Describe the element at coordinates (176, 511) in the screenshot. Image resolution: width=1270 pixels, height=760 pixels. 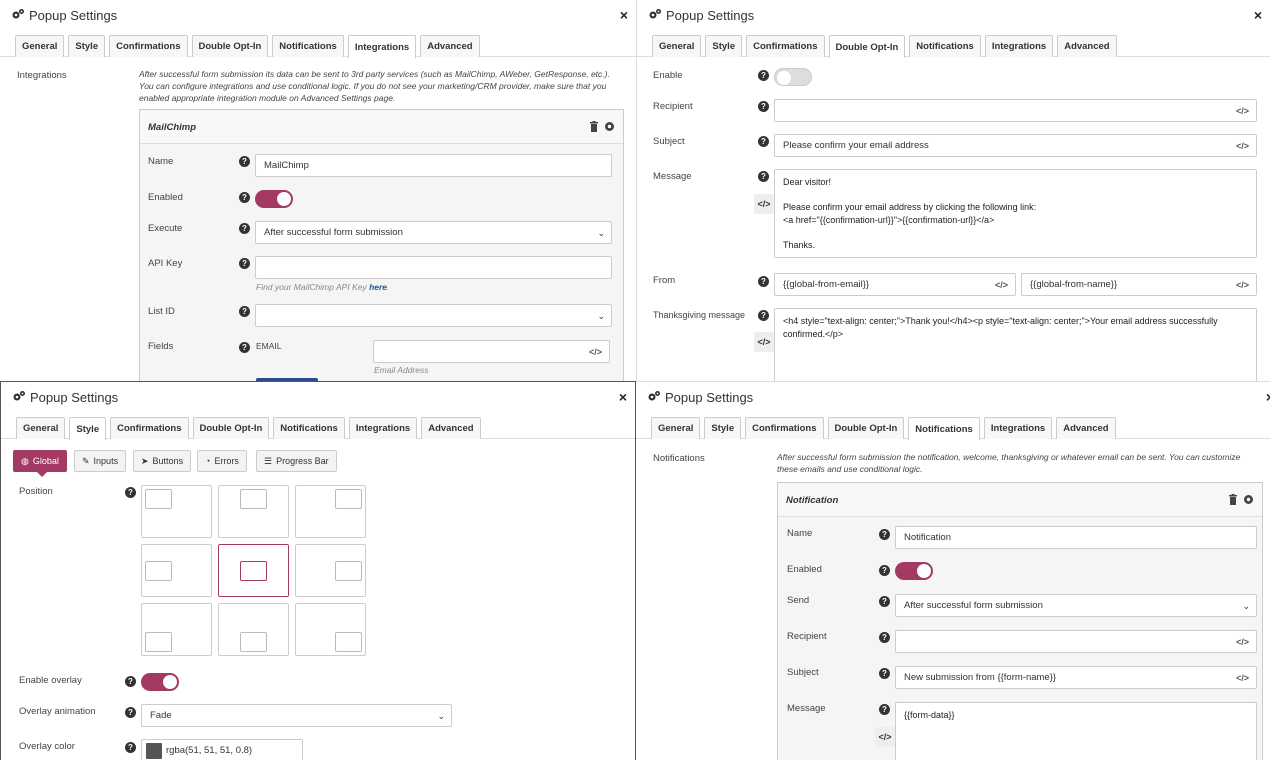
I see `position-top-left` at that location.